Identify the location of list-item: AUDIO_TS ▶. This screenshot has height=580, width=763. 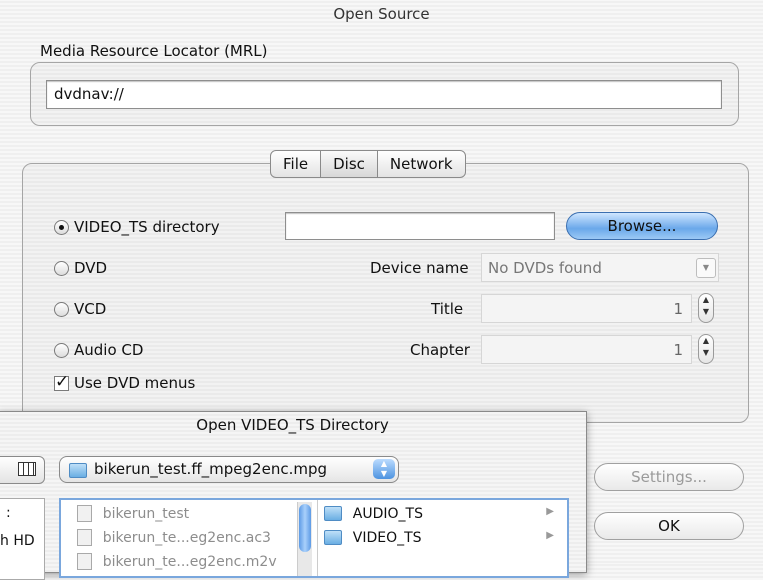
(439, 513).